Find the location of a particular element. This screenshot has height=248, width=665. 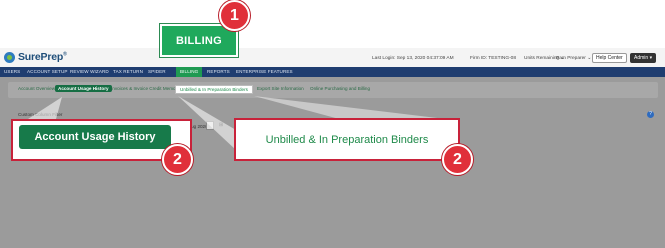

step-badge-2-left: 2 is located at coordinates (177, 159).